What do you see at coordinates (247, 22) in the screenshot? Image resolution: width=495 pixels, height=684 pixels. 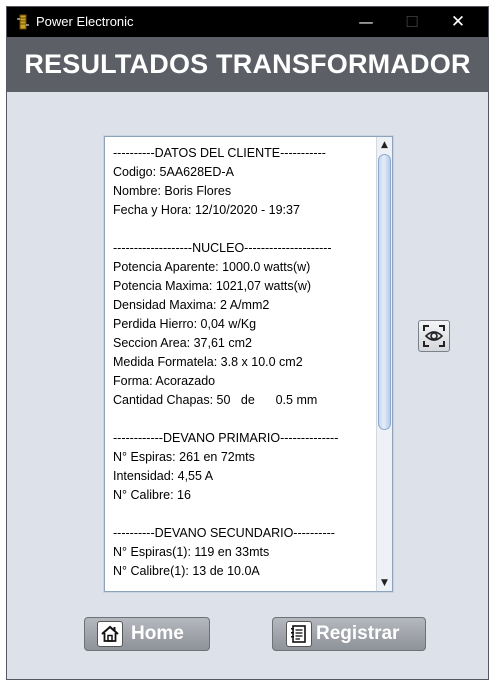 I see `title-bar: Power Electronic — ☐ ✕` at bounding box center [247, 22].